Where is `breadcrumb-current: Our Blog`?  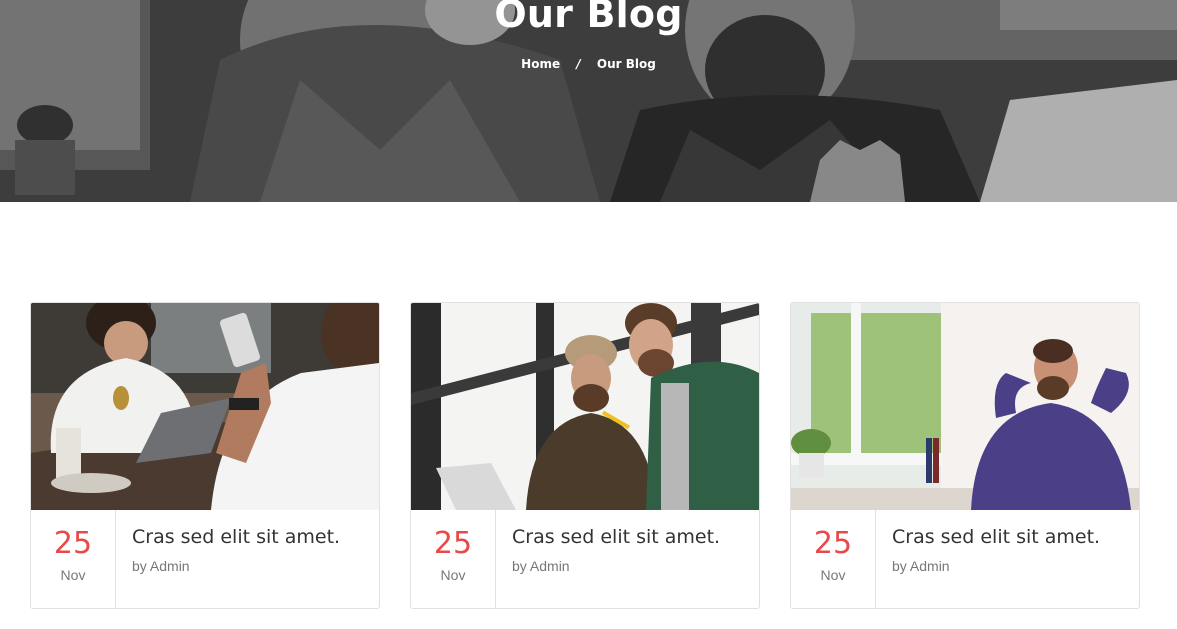 breadcrumb-current: Our Blog is located at coordinates (626, 64).